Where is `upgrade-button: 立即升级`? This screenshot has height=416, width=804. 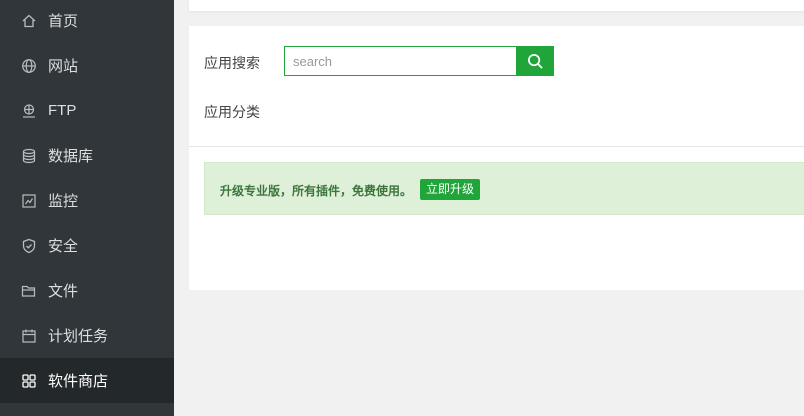
upgrade-button: 立即升级 is located at coordinates (450, 189).